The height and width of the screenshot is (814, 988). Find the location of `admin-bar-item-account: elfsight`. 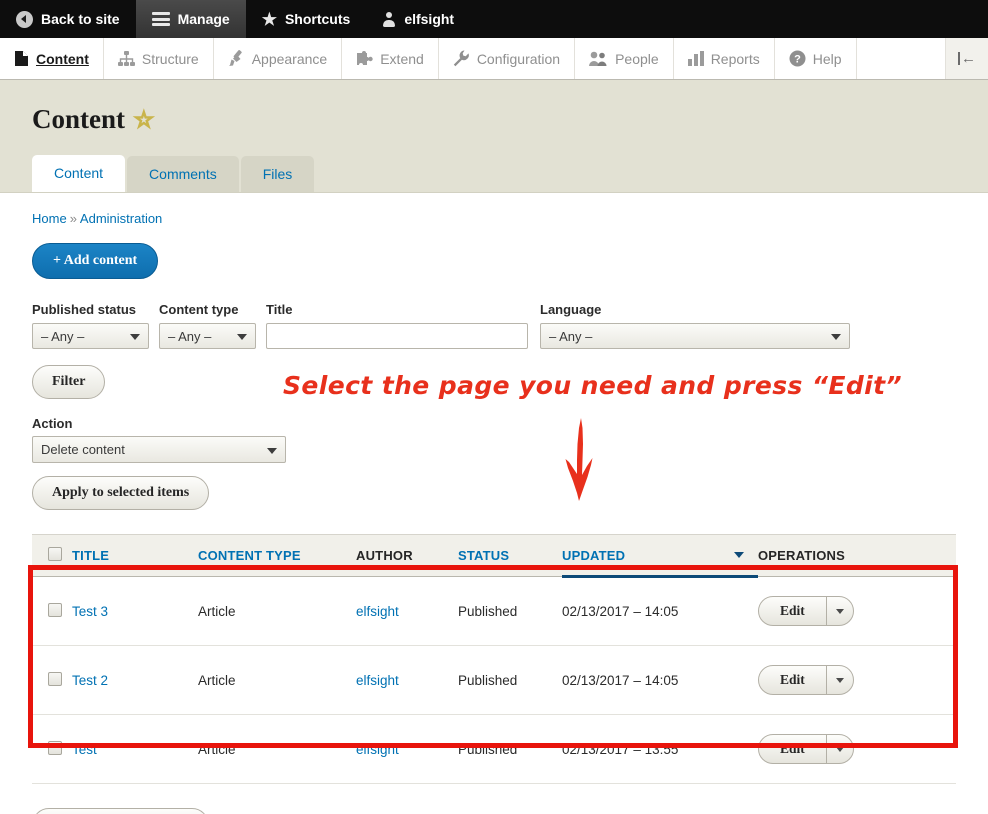

admin-bar-item-account: elfsight is located at coordinates (418, 19).